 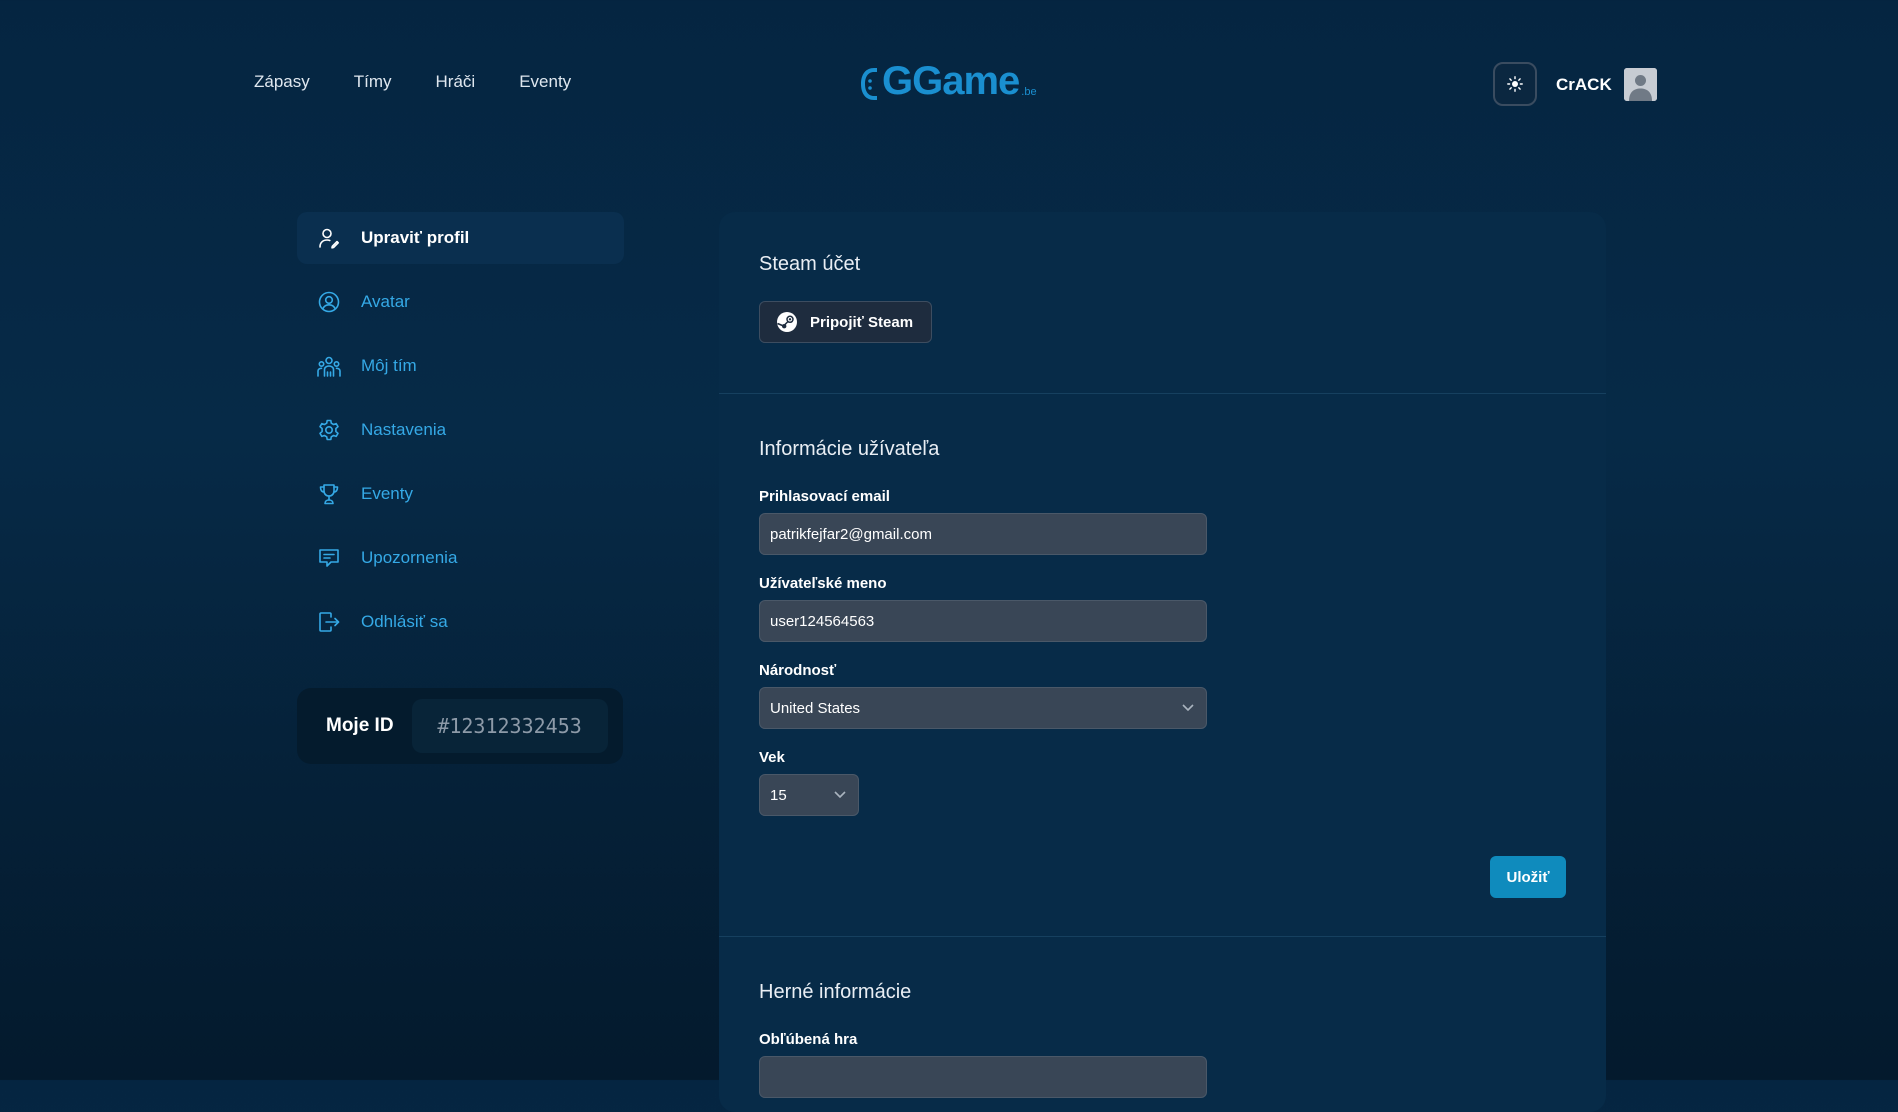 What do you see at coordinates (983, 534) in the screenshot?
I see `email-field: patrikfejfar2@gmail.com` at bounding box center [983, 534].